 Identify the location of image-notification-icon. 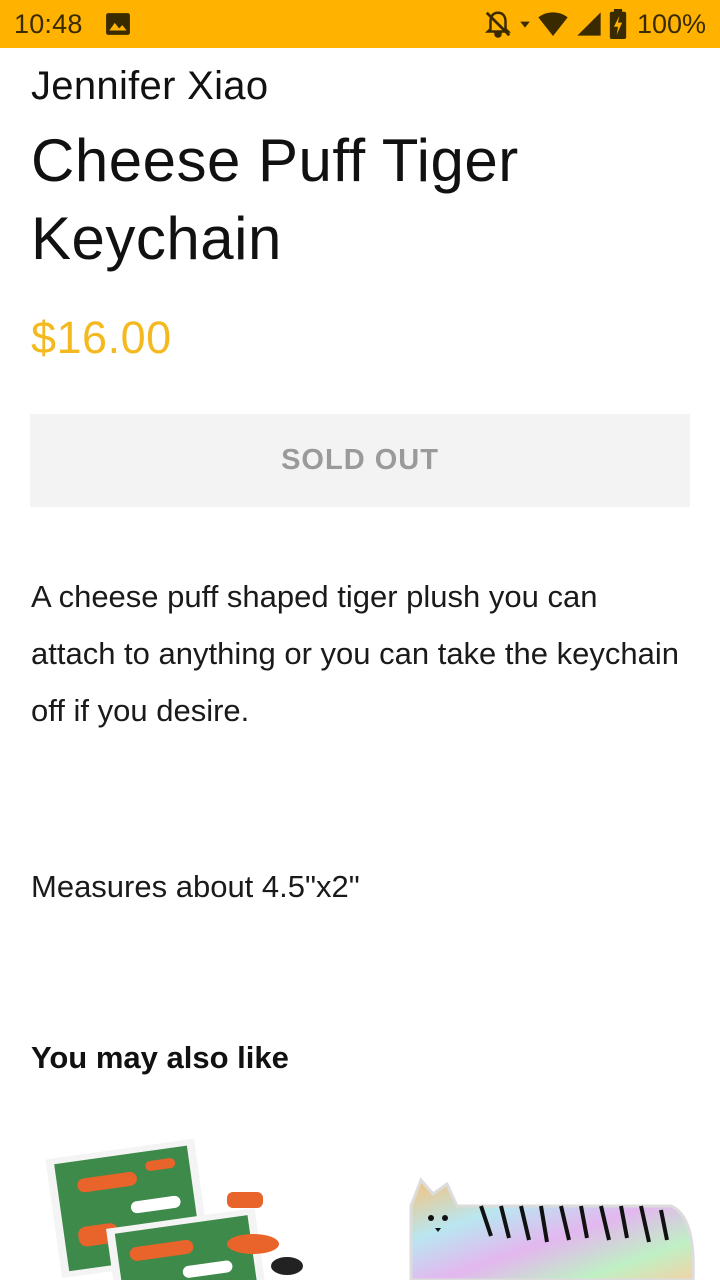
(118, 24).